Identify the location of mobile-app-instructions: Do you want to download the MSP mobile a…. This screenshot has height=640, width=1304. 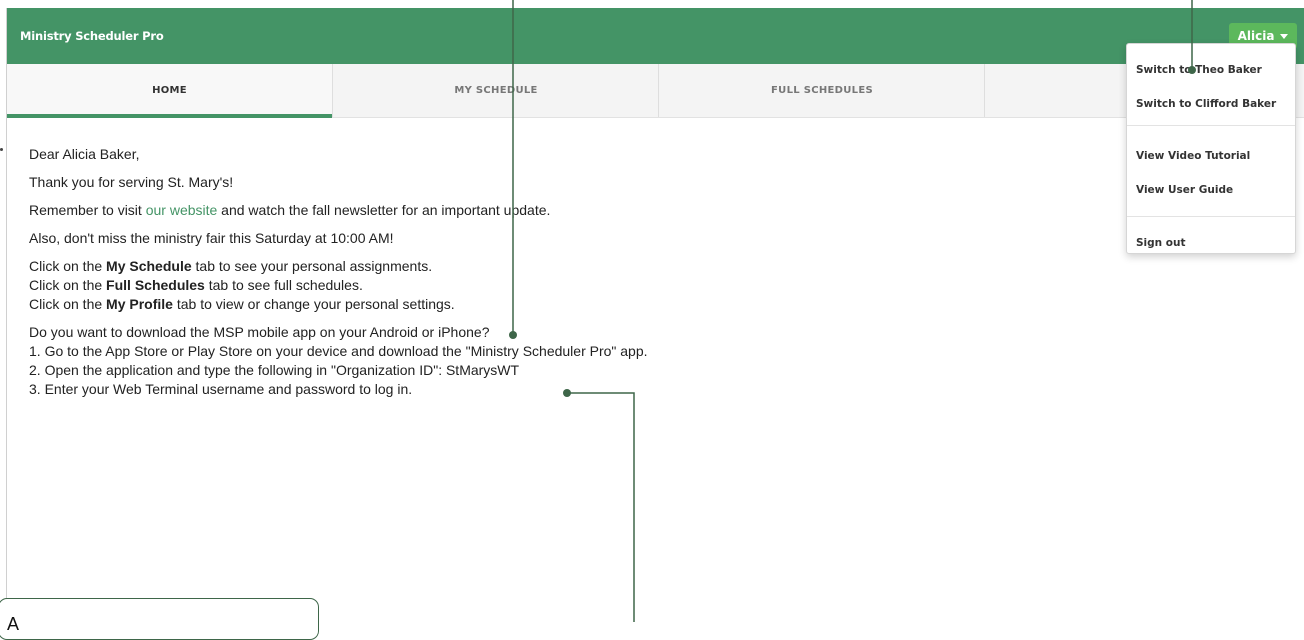
(439, 361).